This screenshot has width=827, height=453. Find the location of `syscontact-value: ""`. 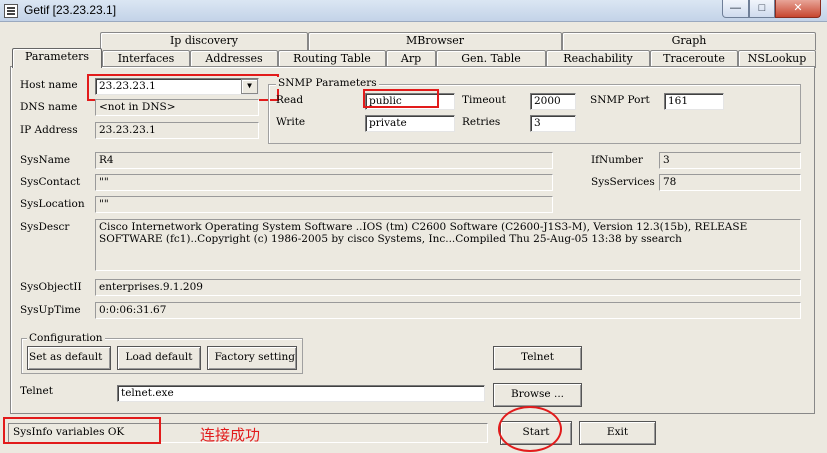

syscontact-value: "" is located at coordinates (324, 182).